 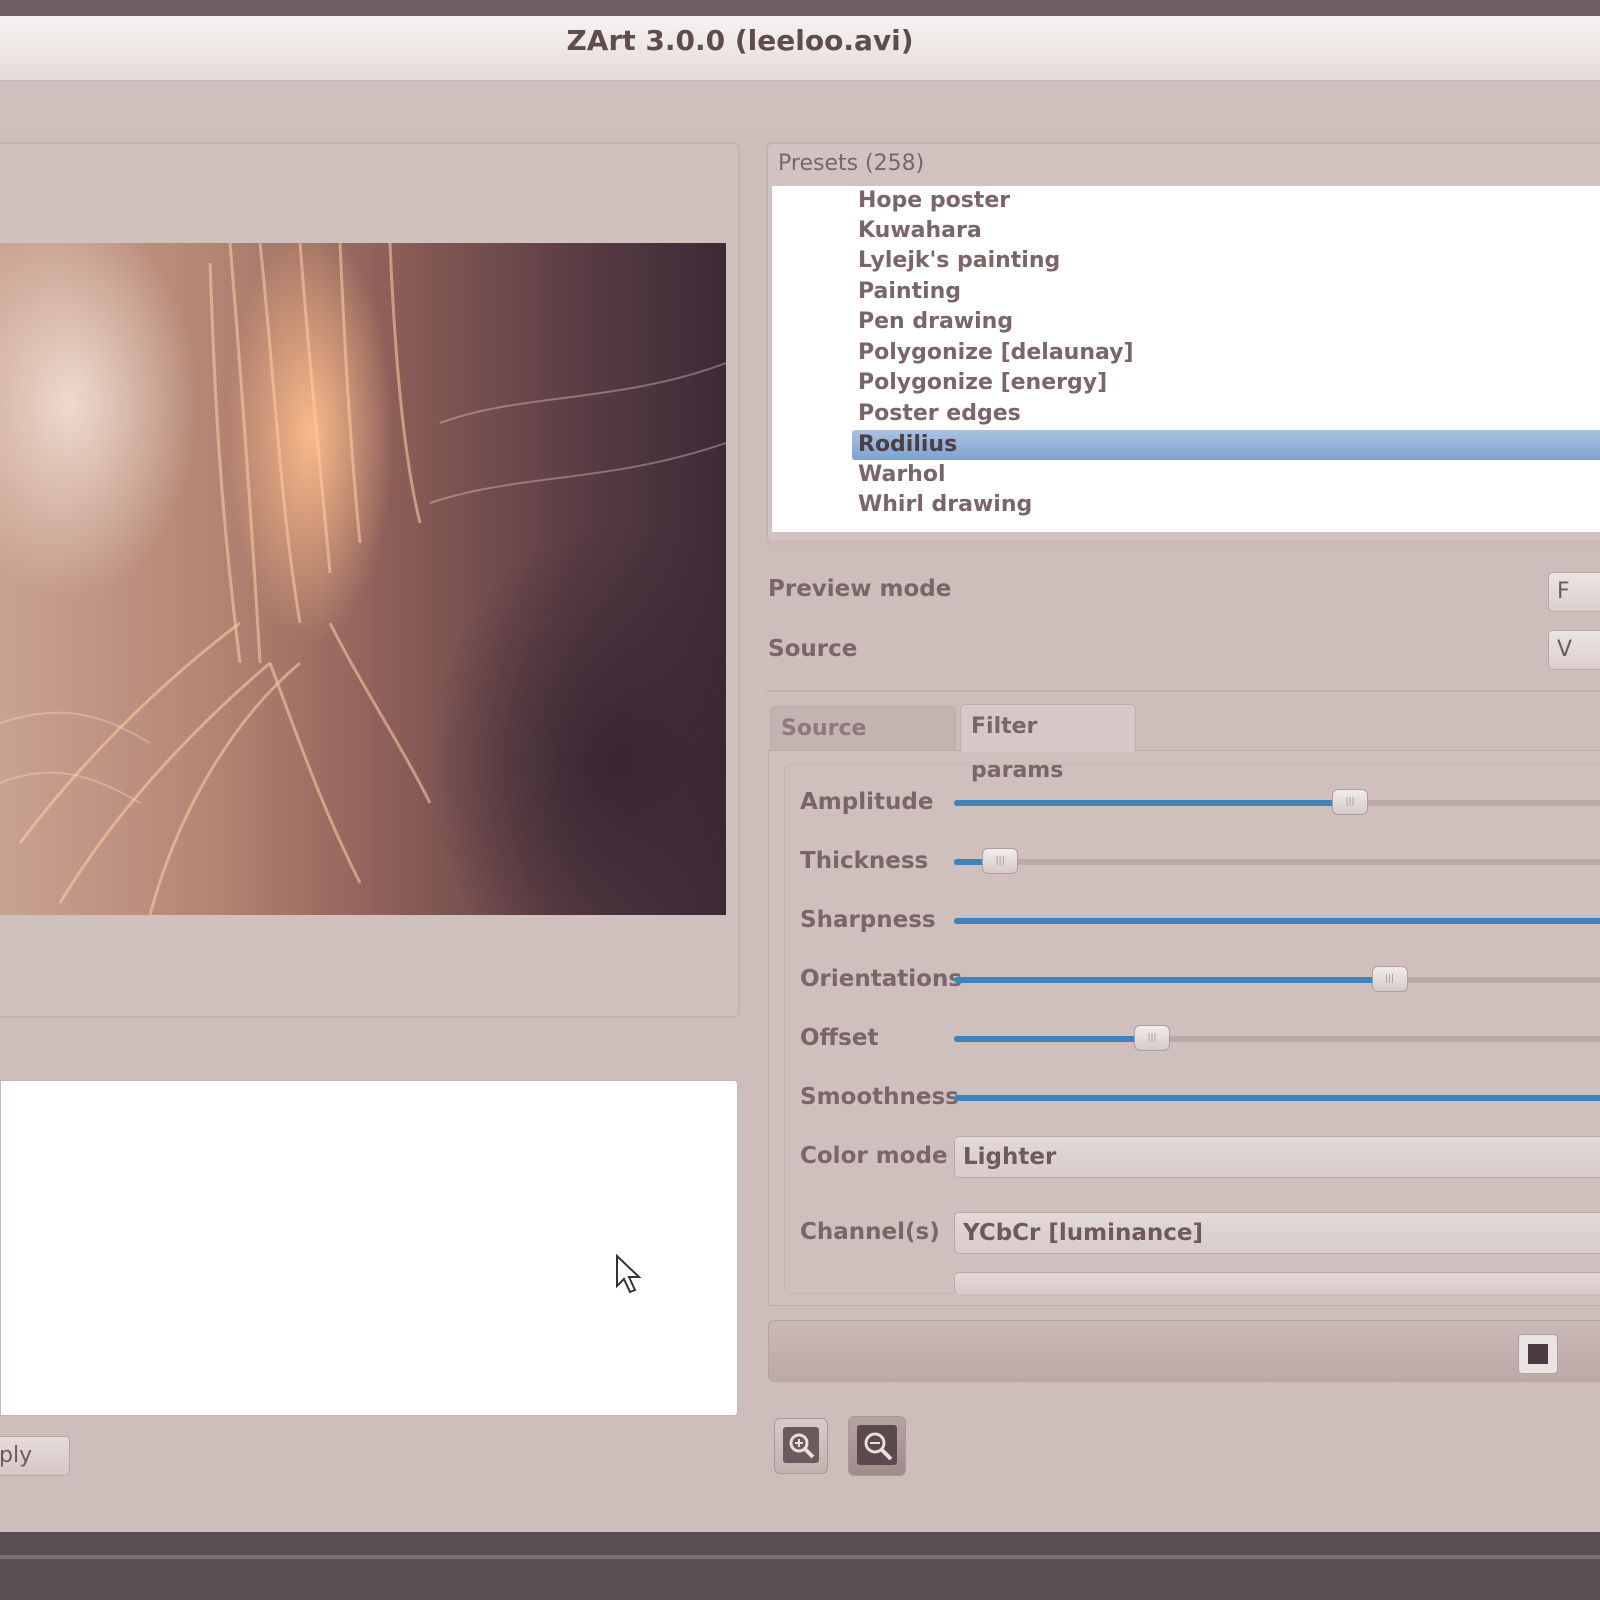 I want to click on preset-item: Pen drawing, so click(x=935, y=322).